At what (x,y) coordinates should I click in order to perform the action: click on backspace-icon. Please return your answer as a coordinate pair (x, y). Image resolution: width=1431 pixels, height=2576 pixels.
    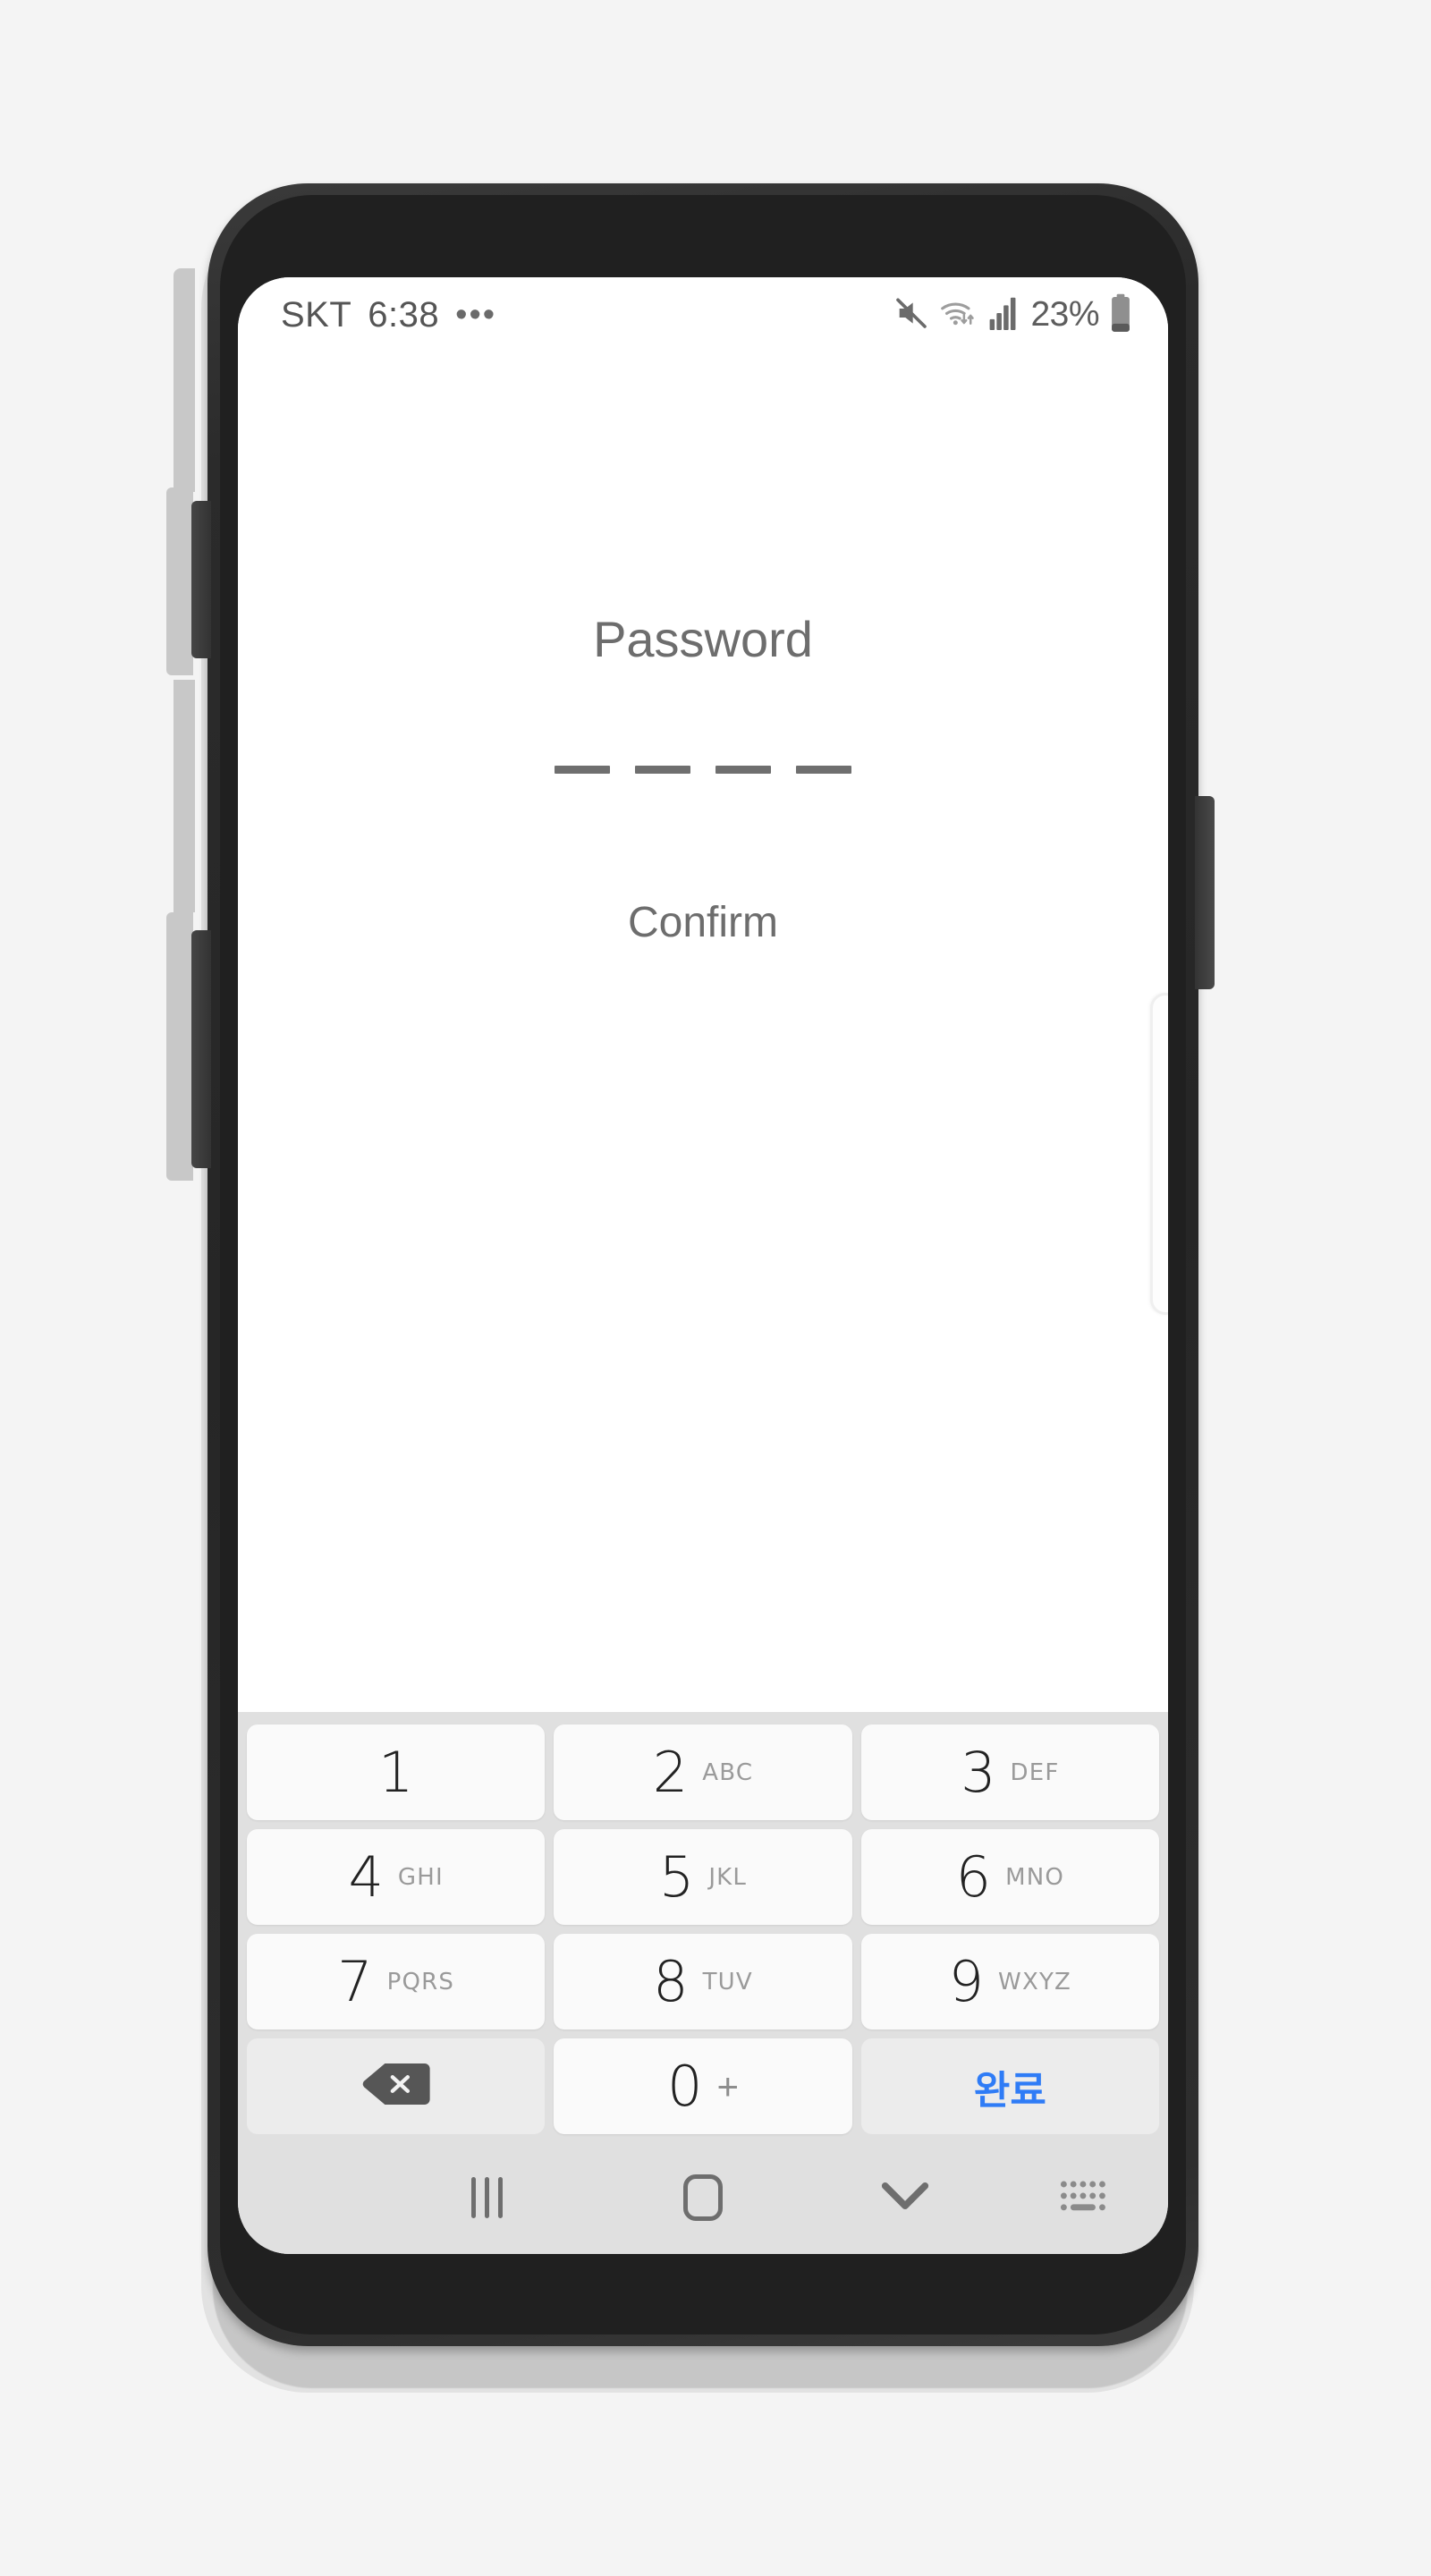
    Looking at the image, I should click on (396, 2086).